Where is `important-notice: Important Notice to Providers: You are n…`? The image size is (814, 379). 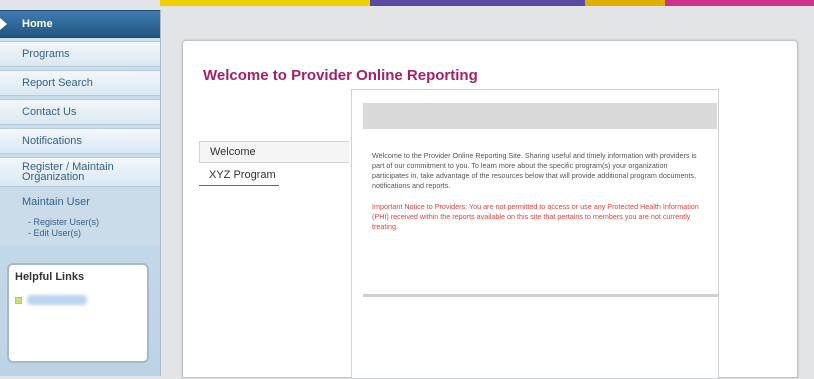 important-notice: Important Notice to Providers: You are n… is located at coordinates (535, 216).